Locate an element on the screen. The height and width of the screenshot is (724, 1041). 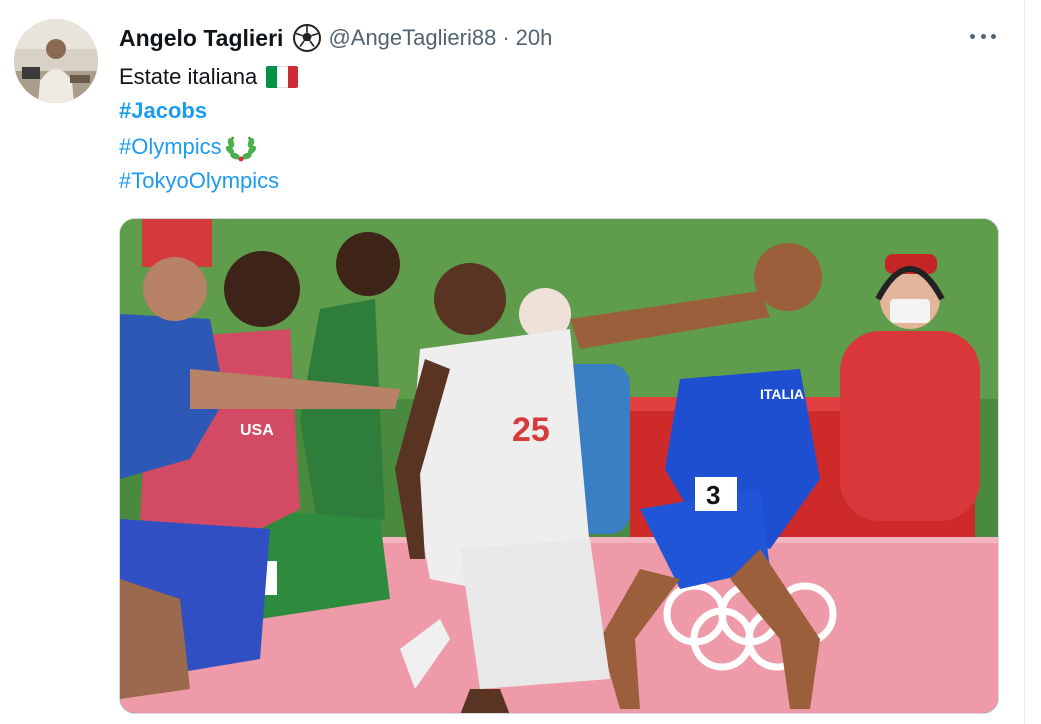
hashtag-line: #TokyoOlympics is located at coordinates (199, 181).